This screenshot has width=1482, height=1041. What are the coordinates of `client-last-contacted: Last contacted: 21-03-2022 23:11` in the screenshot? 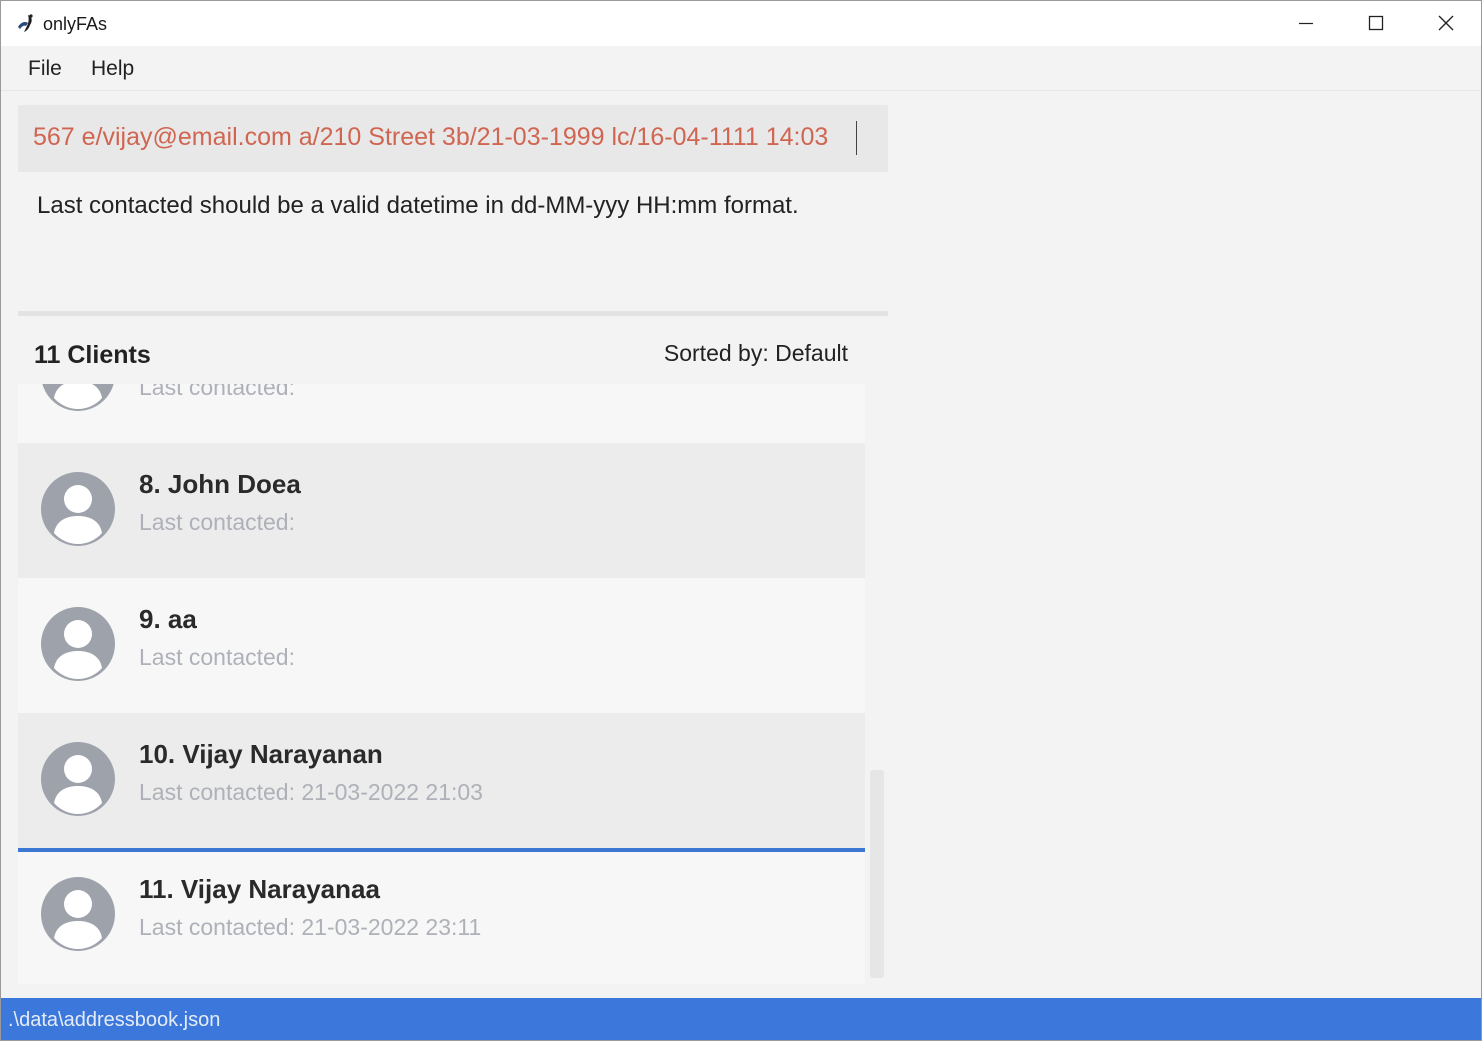 It's located at (310, 927).